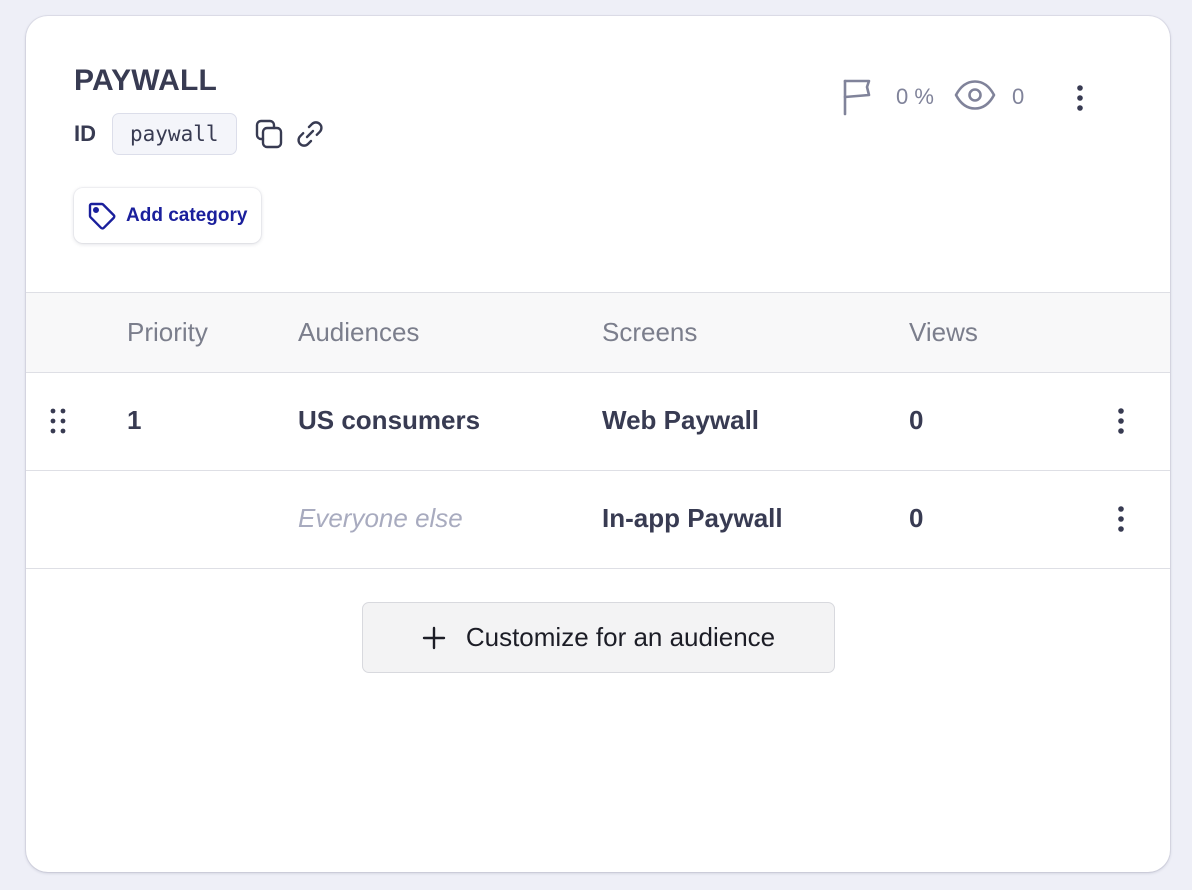 This screenshot has height=890, width=1192. I want to click on id-row: ID paywall, so click(200, 134).